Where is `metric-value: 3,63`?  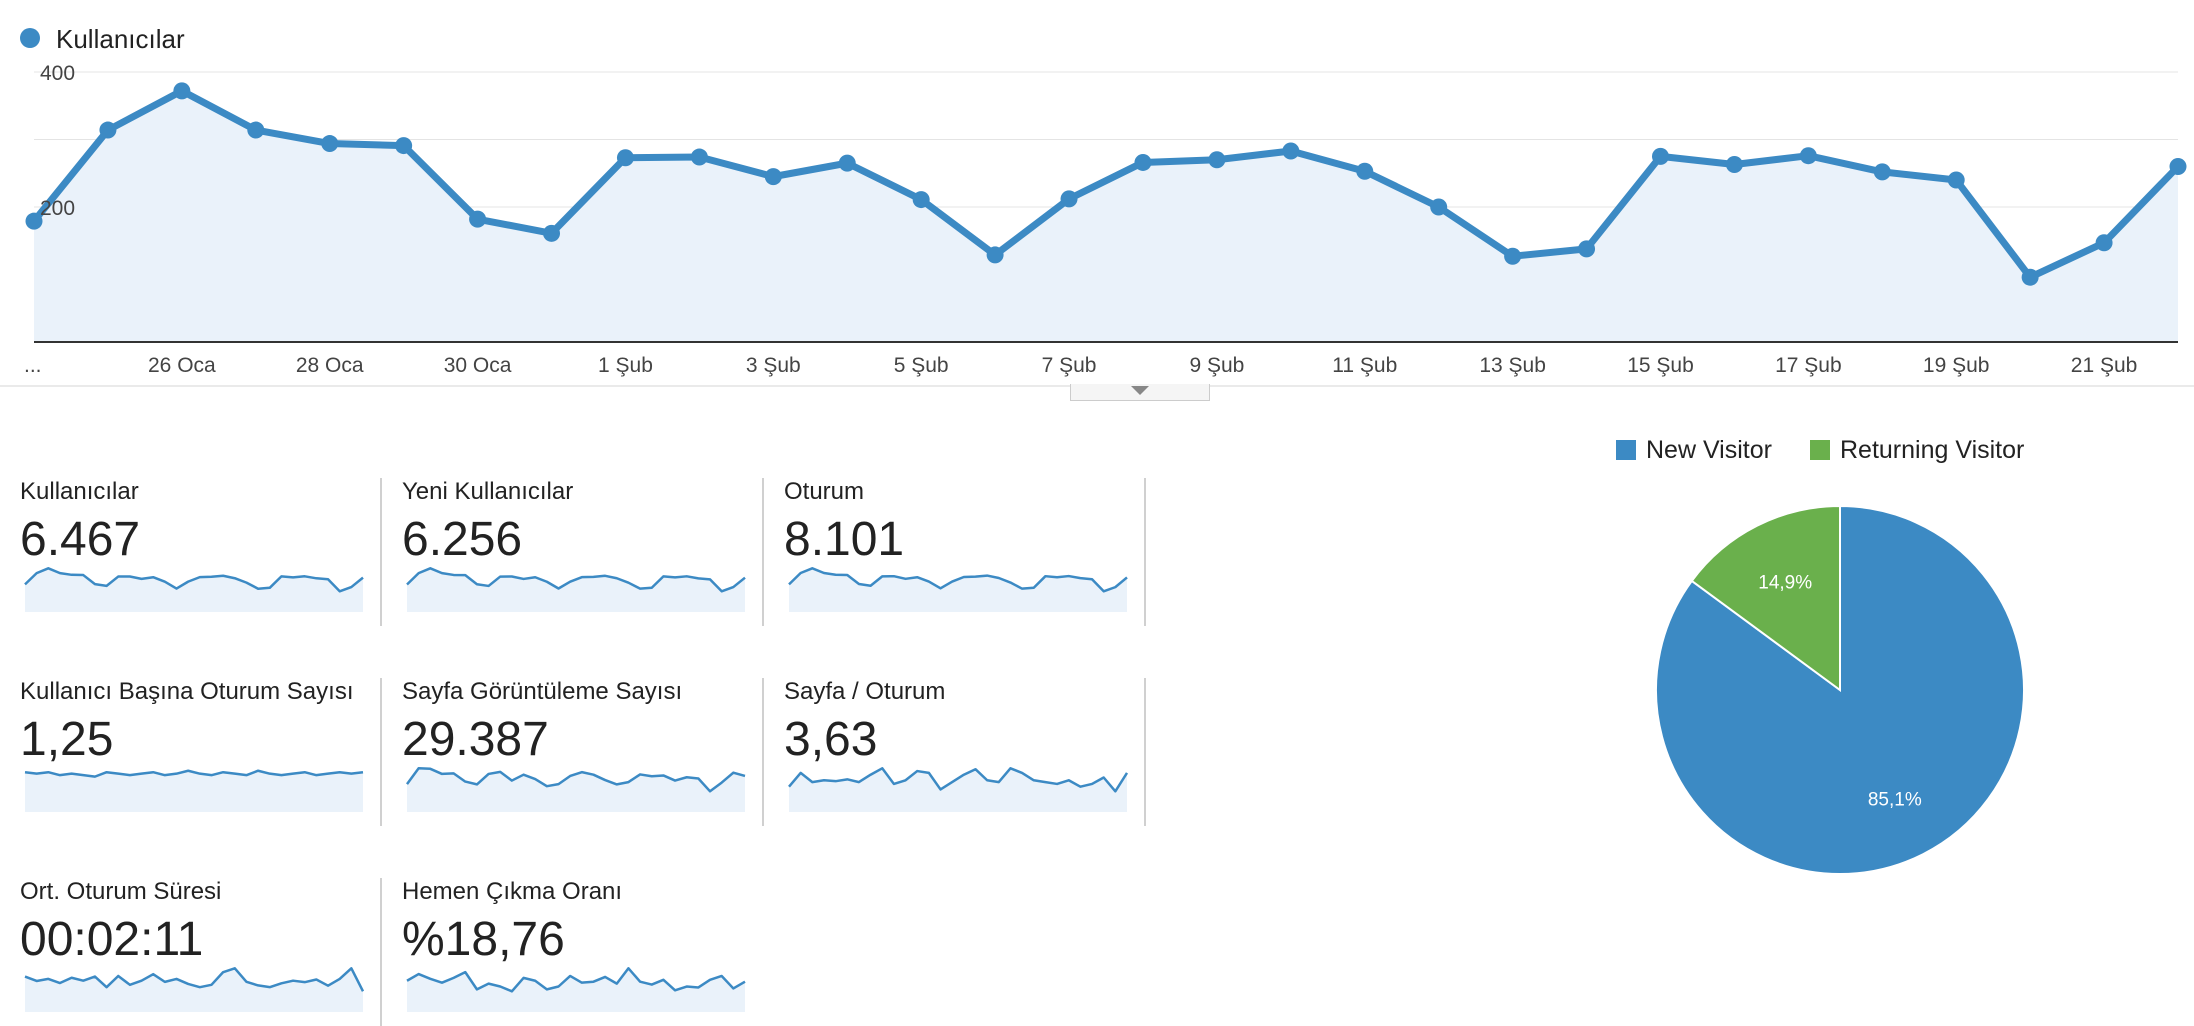 metric-value: 3,63 is located at coordinates (831, 739).